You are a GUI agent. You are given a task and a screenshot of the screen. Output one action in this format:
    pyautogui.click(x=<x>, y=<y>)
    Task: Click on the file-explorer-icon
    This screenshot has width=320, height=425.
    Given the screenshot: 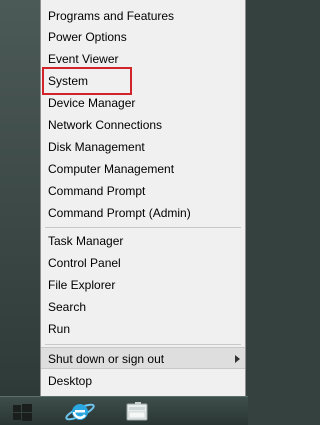 What is the action you would take?
    pyautogui.click(x=137, y=411)
    